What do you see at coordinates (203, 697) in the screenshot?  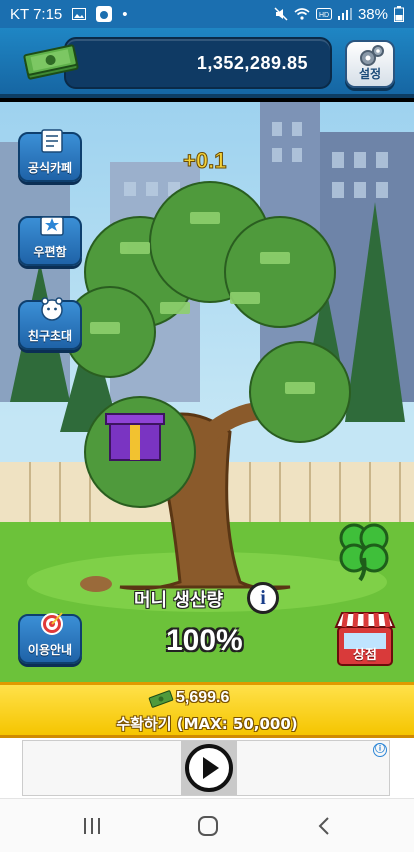 I see `harvest-amount: 5,699.6` at bounding box center [203, 697].